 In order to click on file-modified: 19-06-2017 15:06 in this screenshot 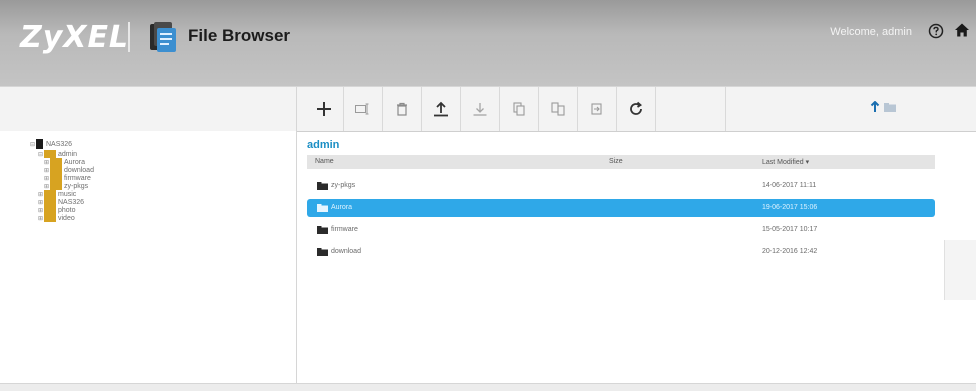, I will do `click(790, 207)`.